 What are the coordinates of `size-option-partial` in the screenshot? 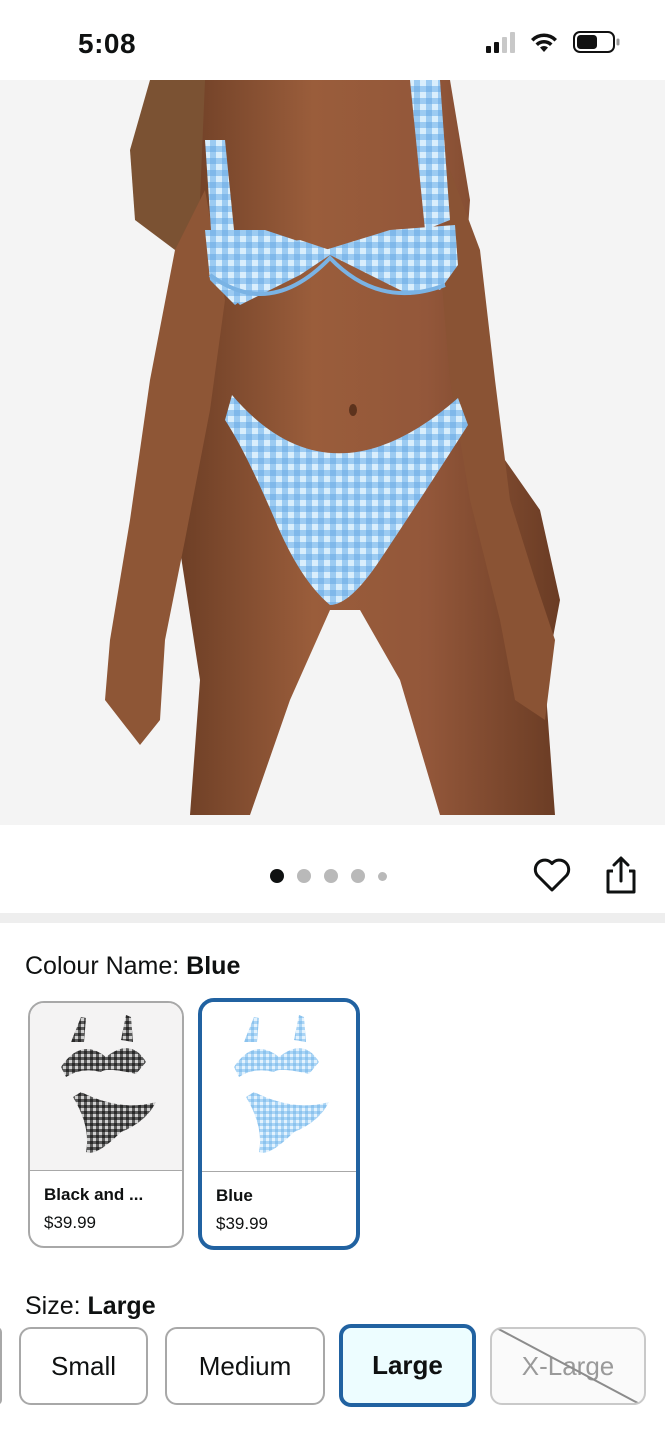 It's located at (1, 1366).